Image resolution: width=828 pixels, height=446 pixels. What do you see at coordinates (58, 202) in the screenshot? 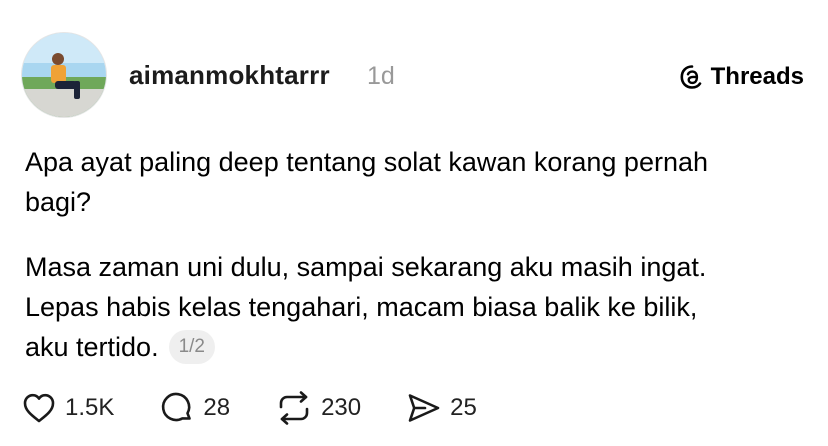
I see `post-text-line: bagi?` at bounding box center [58, 202].